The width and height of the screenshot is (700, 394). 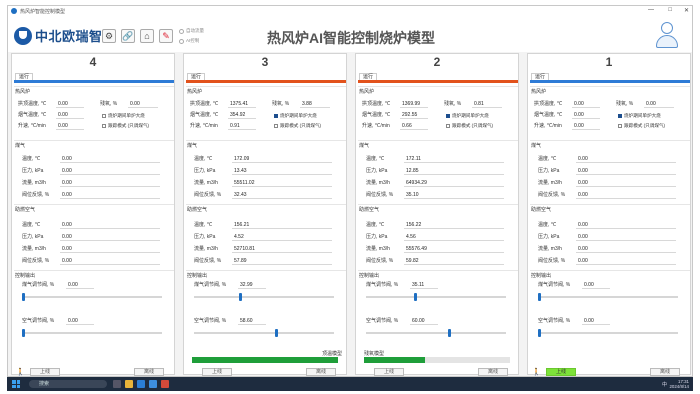 What do you see at coordinates (117, 384) in the screenshot?
I see `taskview-icon` at bounding box center [117, 384].